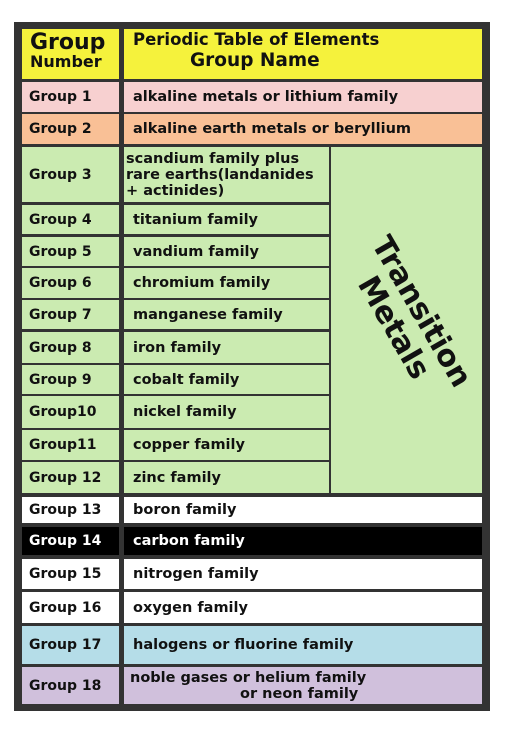 Image resolution: width=509 pixels, height=738 pixels. What do you see at coordinates (65, 685) in the screenshot?
I see `group-number: Group 18` at bounding box center [65, 685].